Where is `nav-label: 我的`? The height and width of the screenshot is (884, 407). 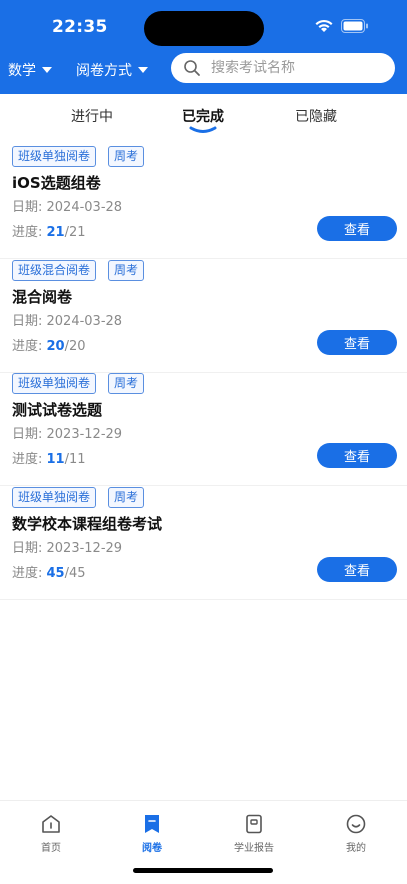 nav-label: 我的 is located at coordinates (356, 848).